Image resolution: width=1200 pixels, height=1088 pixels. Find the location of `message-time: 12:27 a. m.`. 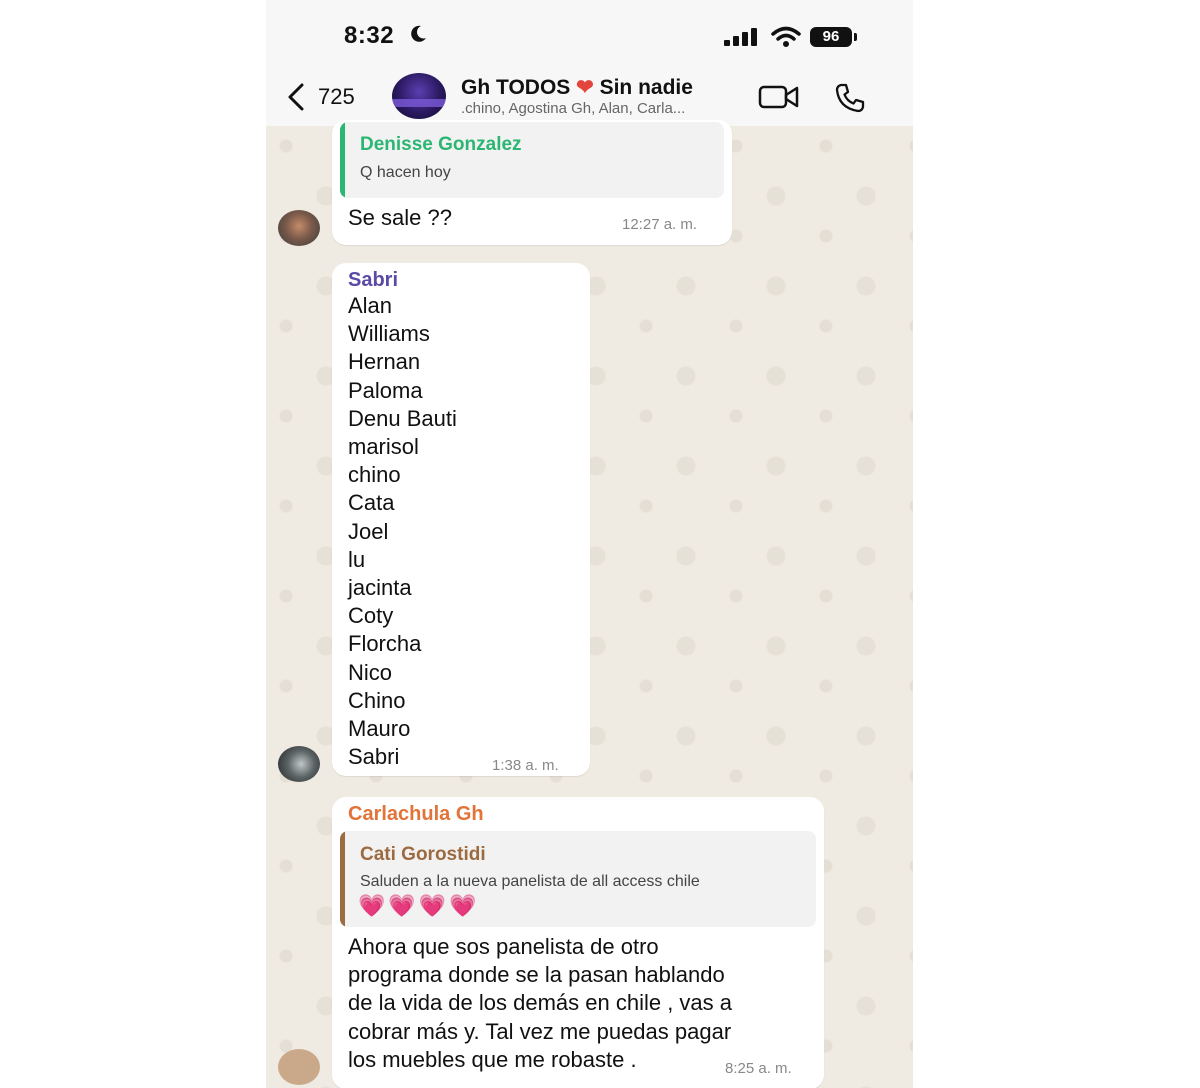

message-time: 12:27 a. m. is located at coordinates (660, 224).